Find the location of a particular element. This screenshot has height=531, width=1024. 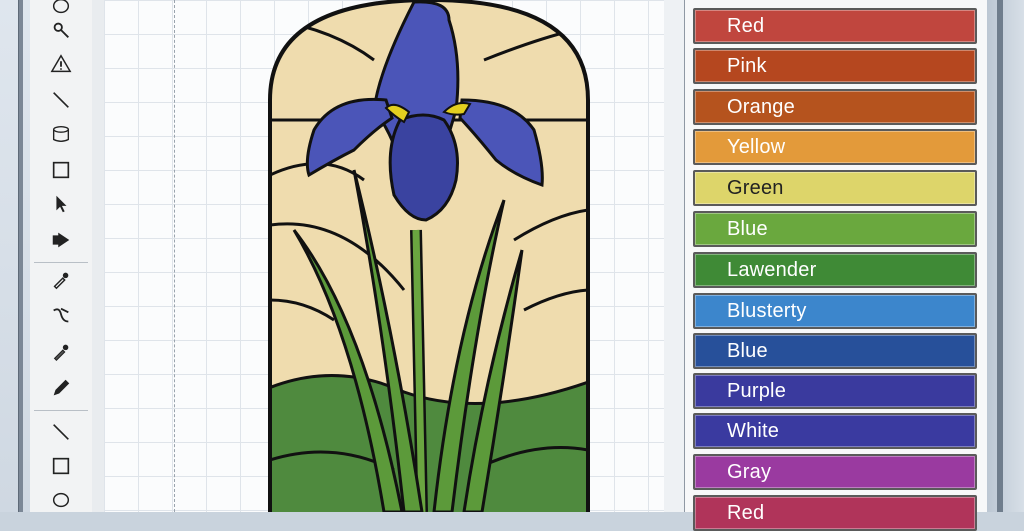

cylinder-icon is located at coordinates (61, 134).